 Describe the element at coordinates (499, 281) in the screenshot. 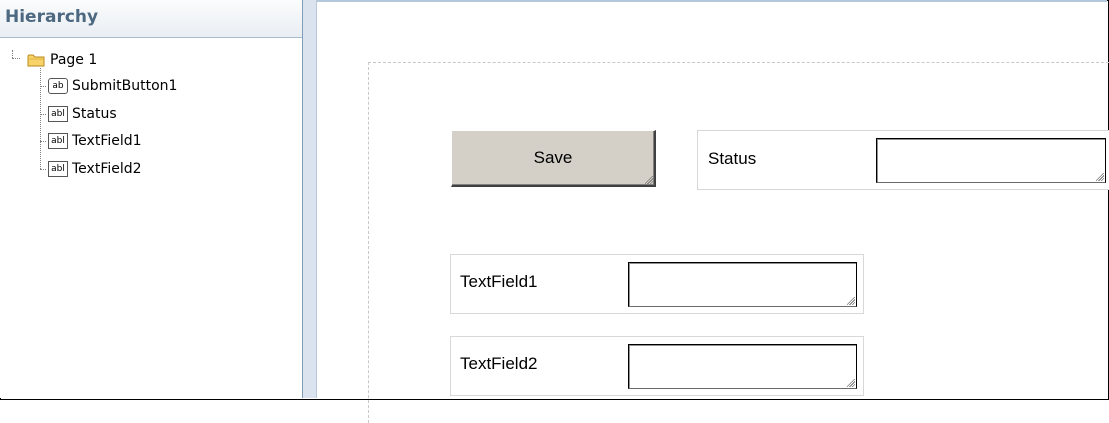

I see `textfield1-label: TextField1` at that location.